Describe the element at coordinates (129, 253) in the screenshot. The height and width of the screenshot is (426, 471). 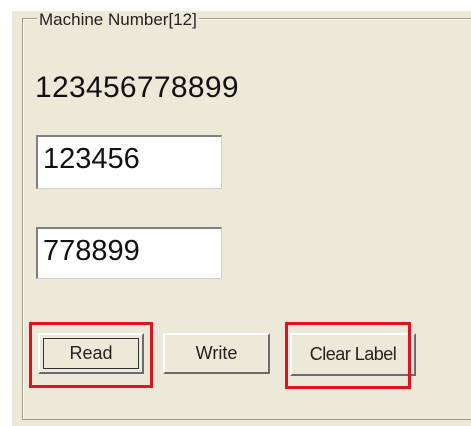
I see `serial-part2-input: 778899` at that location.